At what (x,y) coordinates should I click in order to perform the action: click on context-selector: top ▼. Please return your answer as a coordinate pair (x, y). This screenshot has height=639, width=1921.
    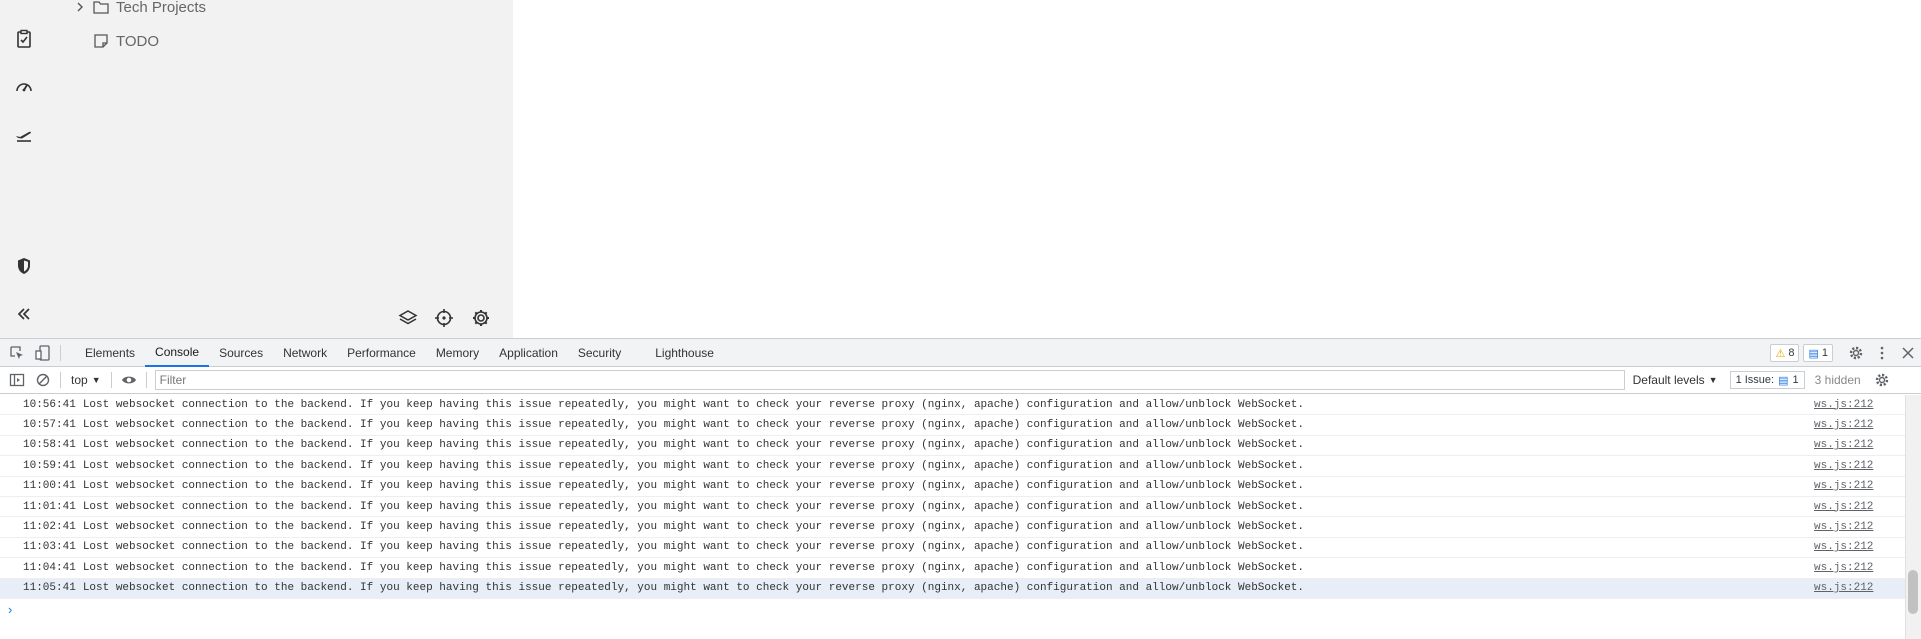
    Looking at the image, I should click on (86, 380).